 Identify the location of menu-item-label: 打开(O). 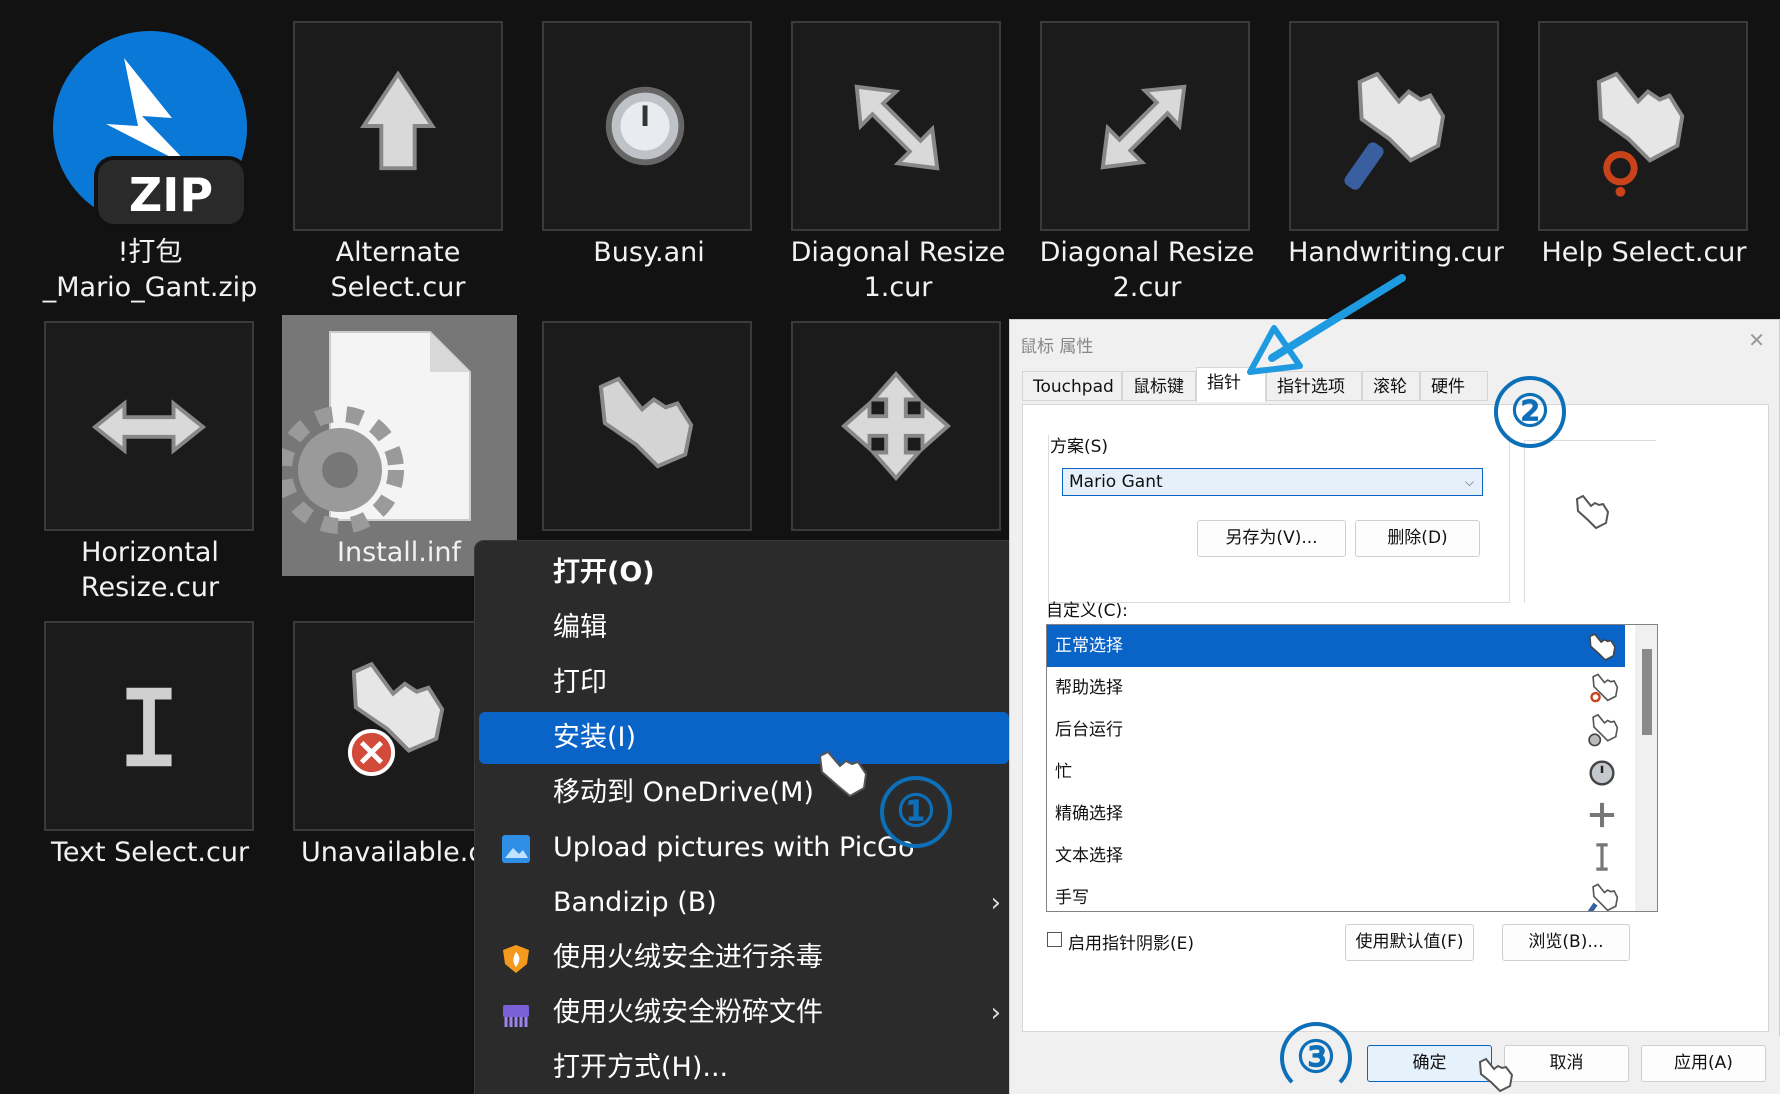
(604, 572).